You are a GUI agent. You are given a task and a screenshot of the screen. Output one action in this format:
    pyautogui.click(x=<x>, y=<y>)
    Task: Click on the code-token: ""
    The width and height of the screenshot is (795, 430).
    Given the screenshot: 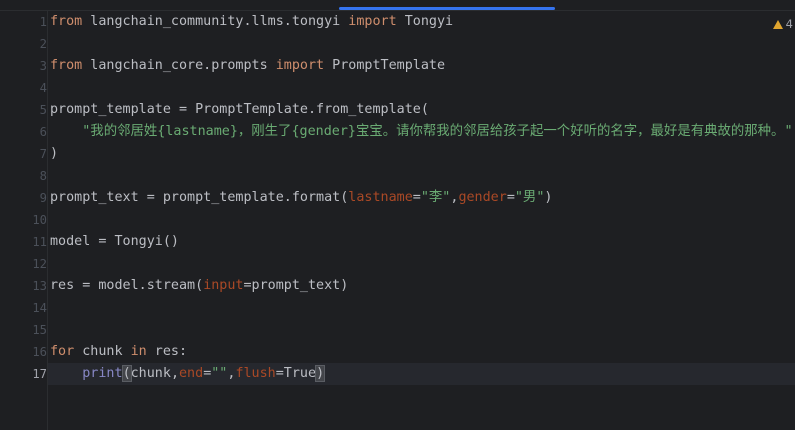 What is the action you would take?
    pyautogui.click(x=219, y=373)
    